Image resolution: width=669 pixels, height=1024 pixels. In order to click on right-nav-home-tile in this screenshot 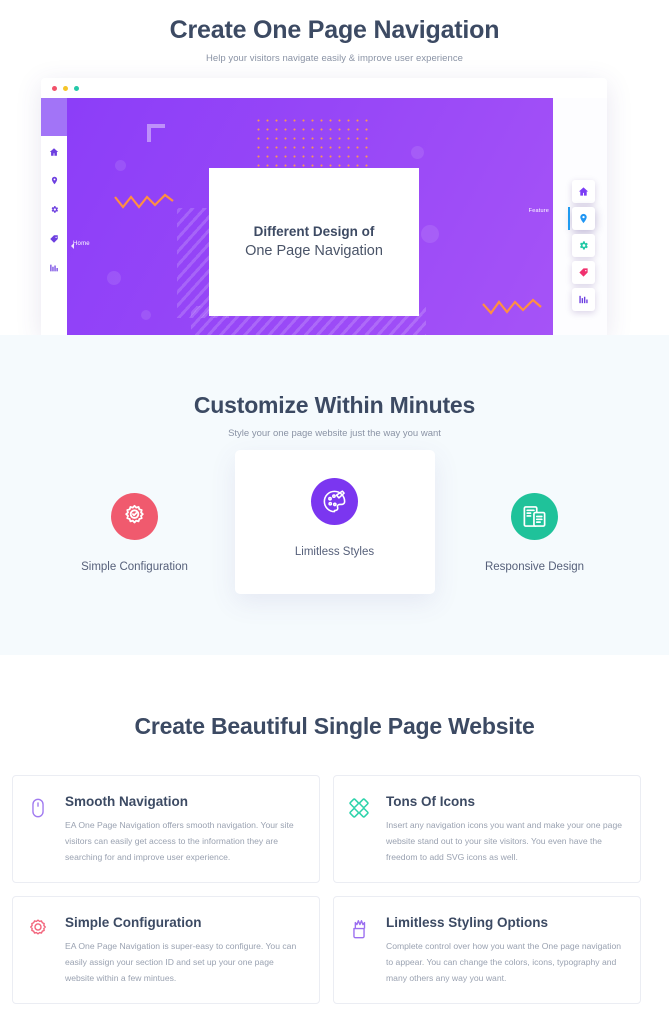, I will do `click(583, 191)`.